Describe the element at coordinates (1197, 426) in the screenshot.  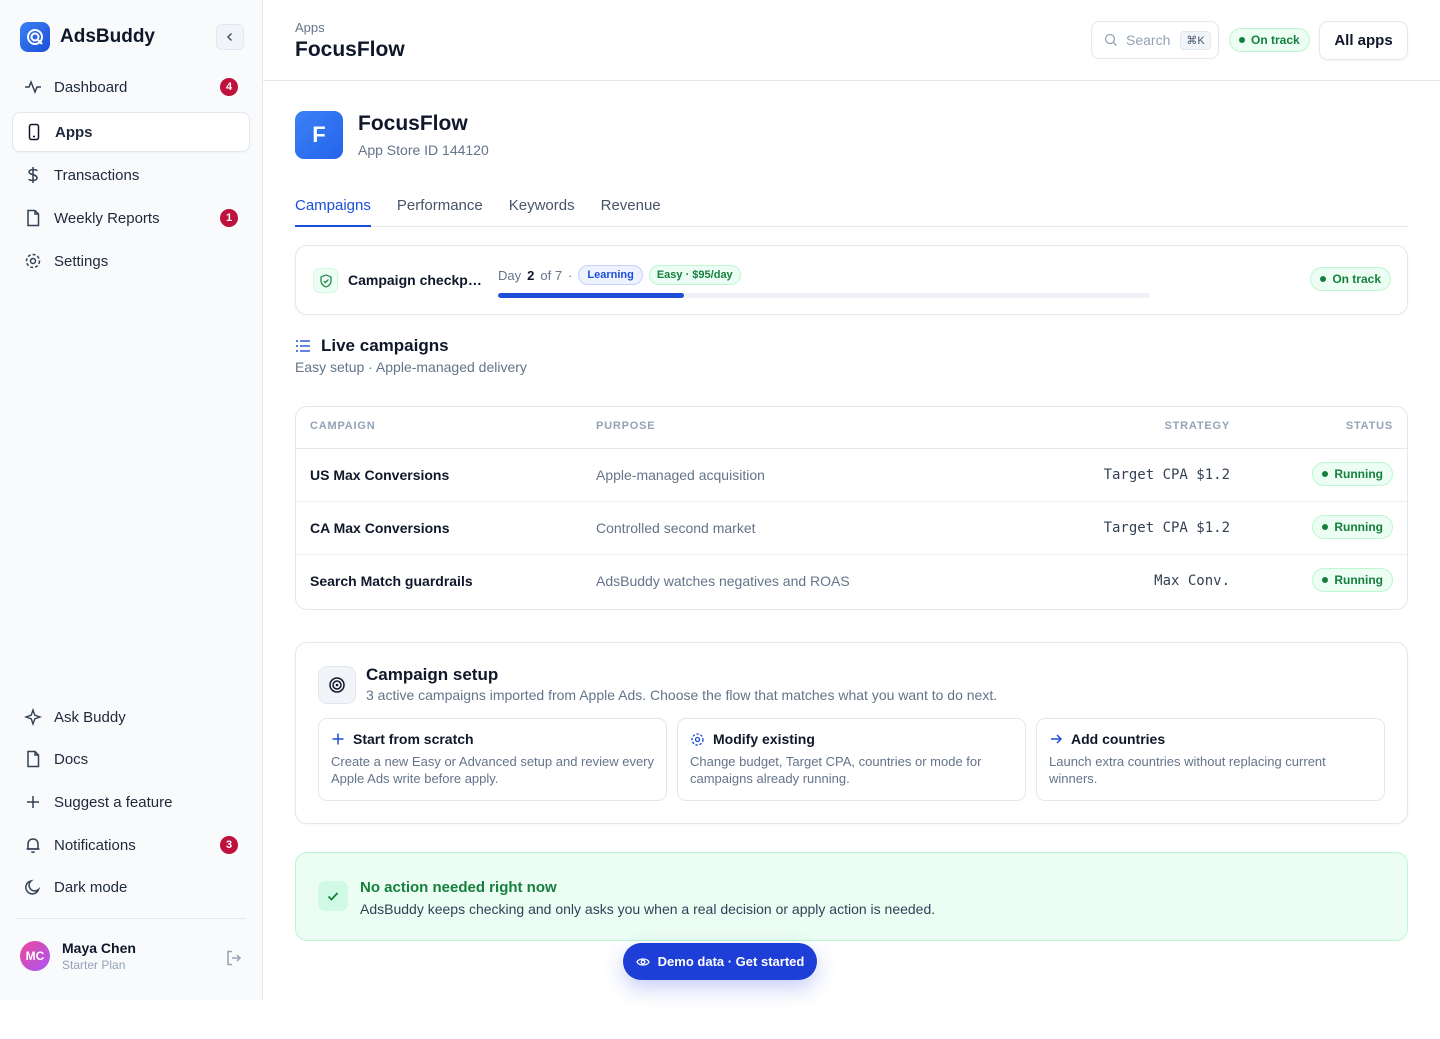
I see `column-header-strategy: STRATEGY` at that location.